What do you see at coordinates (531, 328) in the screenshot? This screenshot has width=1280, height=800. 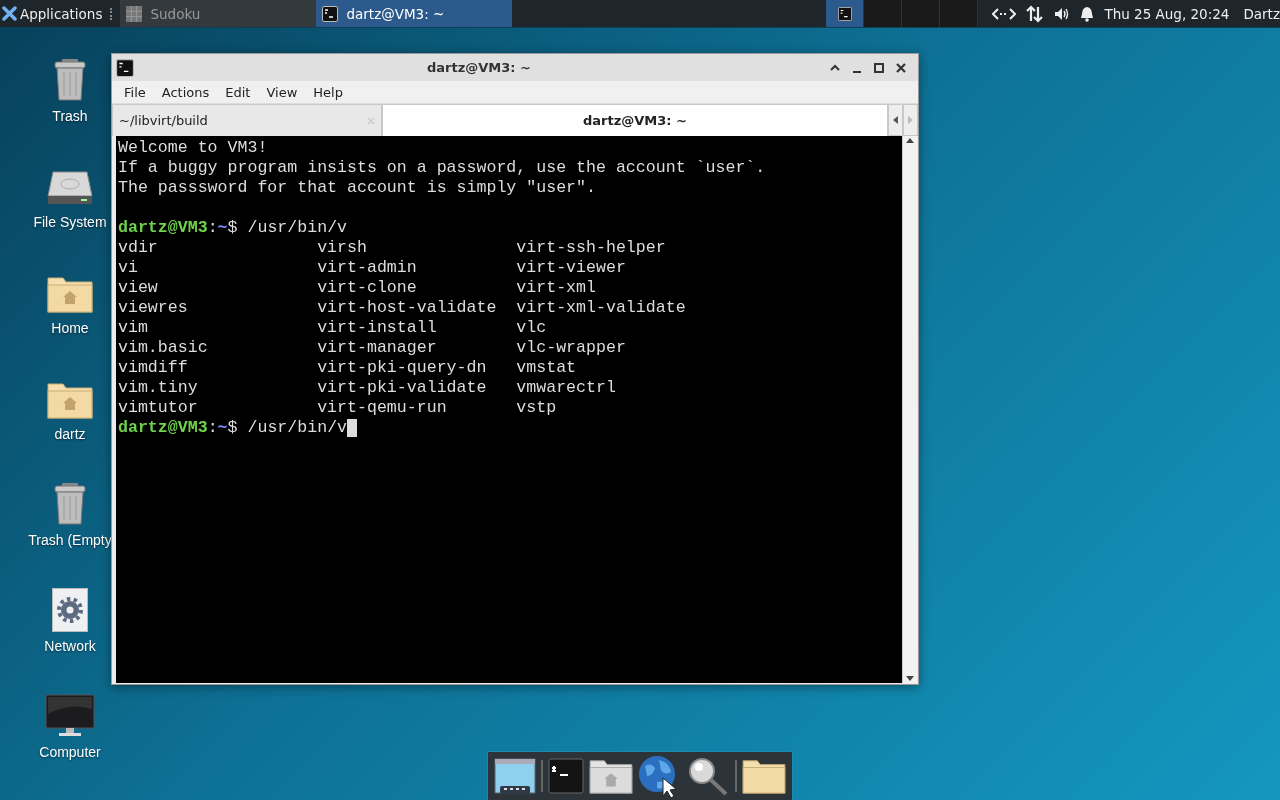 I see `completion-item: vlc` at bounding box center [531, 328].